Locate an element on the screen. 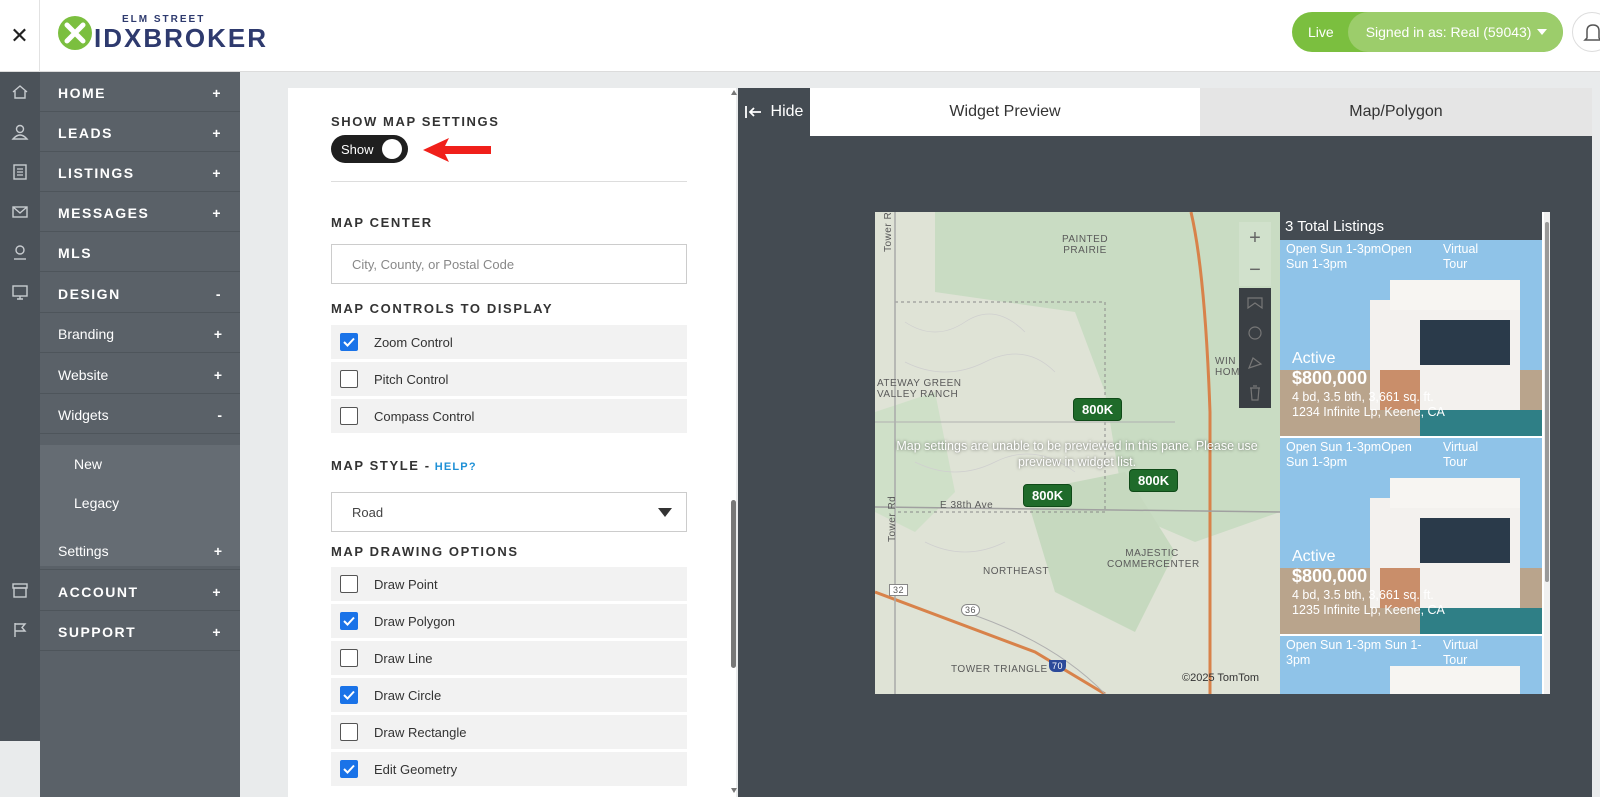  sidebar-item-support: SUPPORT + is located at coordinates (140, 632).